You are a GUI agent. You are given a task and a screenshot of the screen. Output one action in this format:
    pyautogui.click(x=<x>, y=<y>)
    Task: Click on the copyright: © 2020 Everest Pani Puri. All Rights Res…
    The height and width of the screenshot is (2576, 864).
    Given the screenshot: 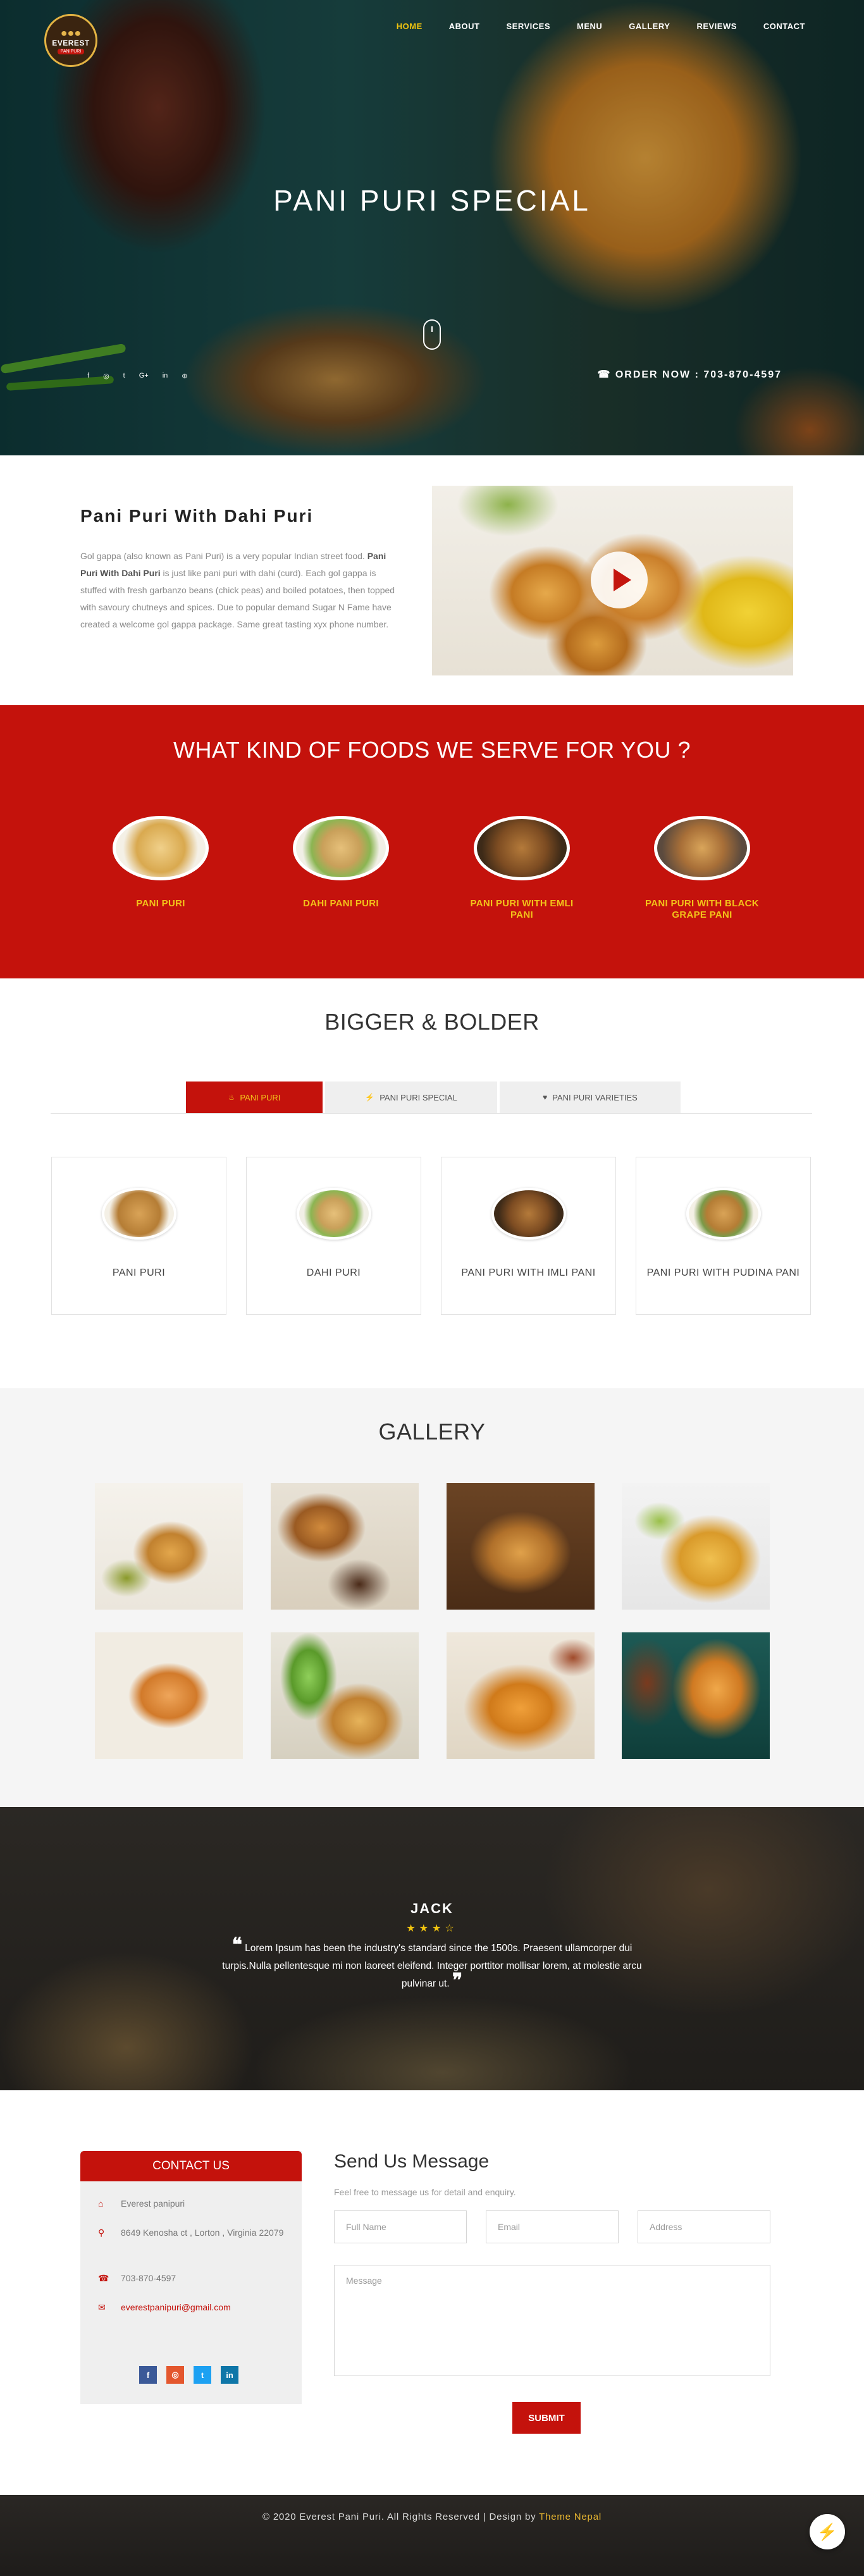 What is the action you would take?
    pyautogui.click(x=432, y=2516)
    